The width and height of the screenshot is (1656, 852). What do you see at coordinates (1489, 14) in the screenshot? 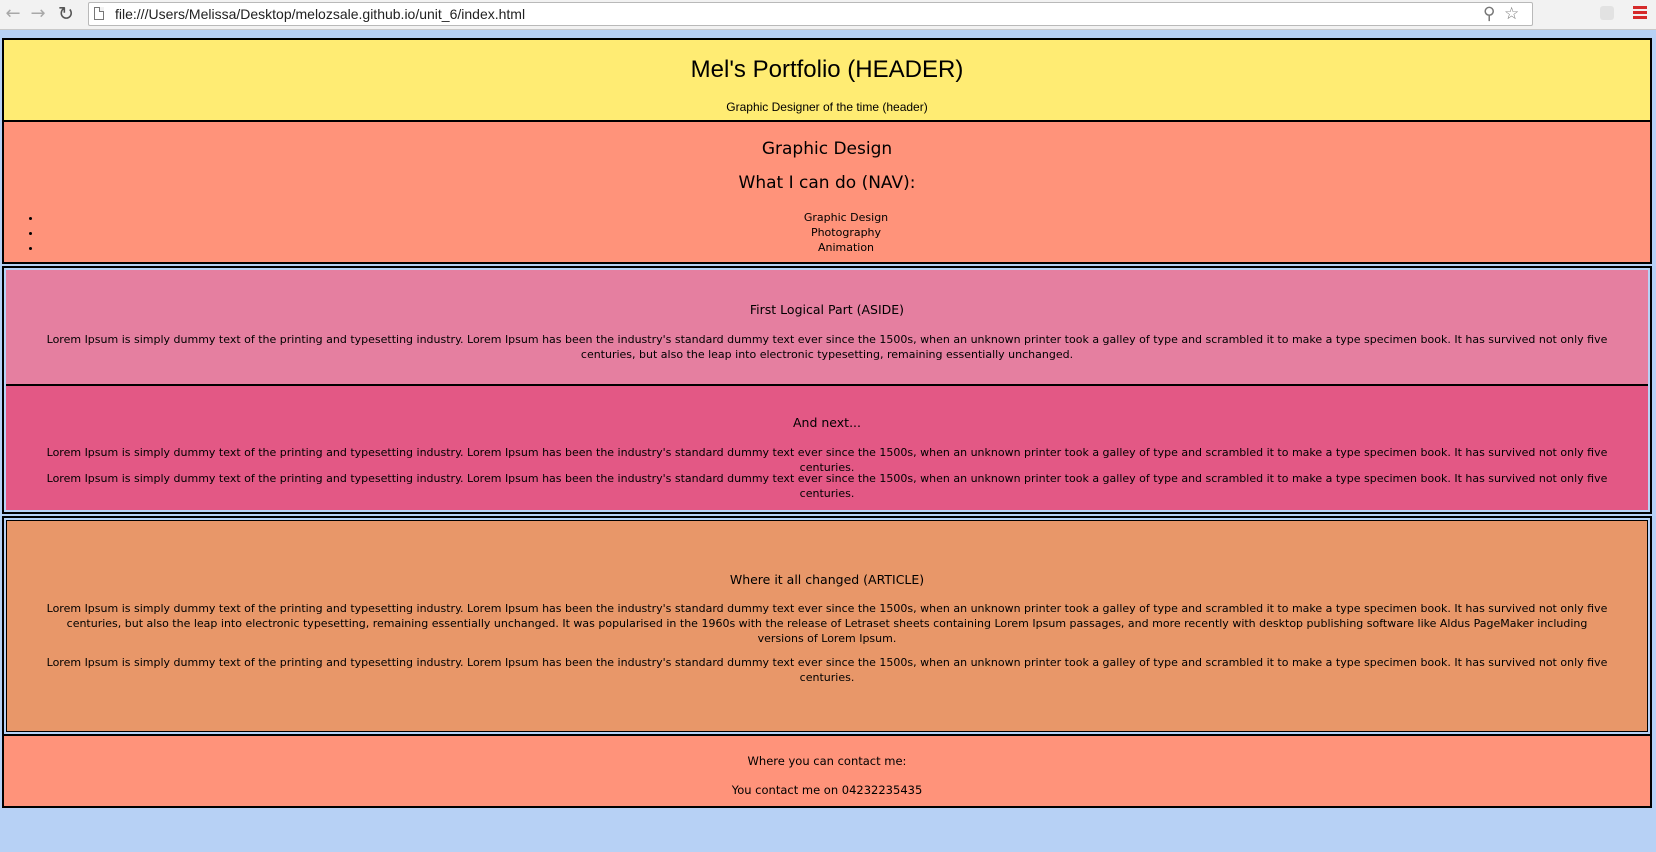
I see `zoom-icon: ⚲` at bounding box center [1489, 14].